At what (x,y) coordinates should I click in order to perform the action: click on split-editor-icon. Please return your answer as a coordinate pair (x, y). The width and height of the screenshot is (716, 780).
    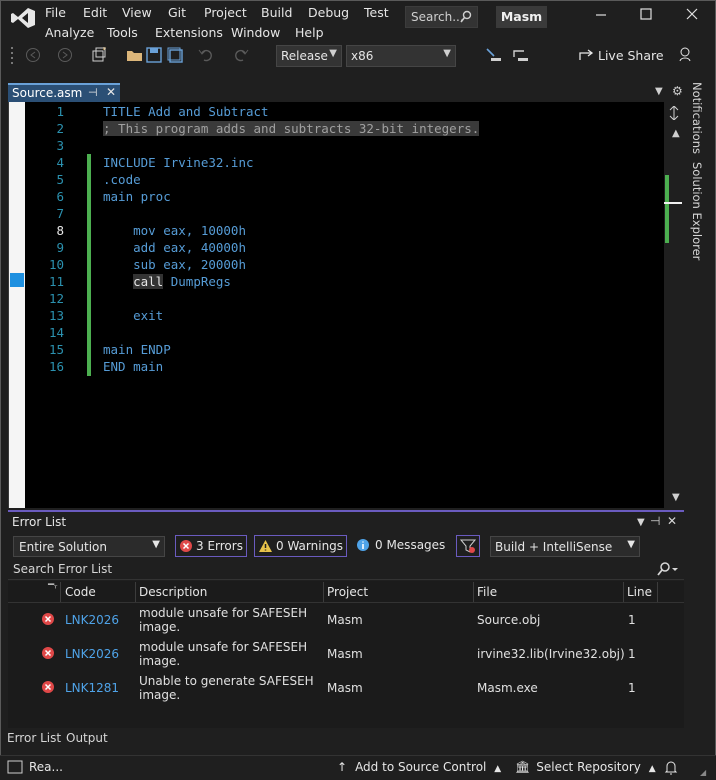
    Looking at the image, I should click on (674, 113).